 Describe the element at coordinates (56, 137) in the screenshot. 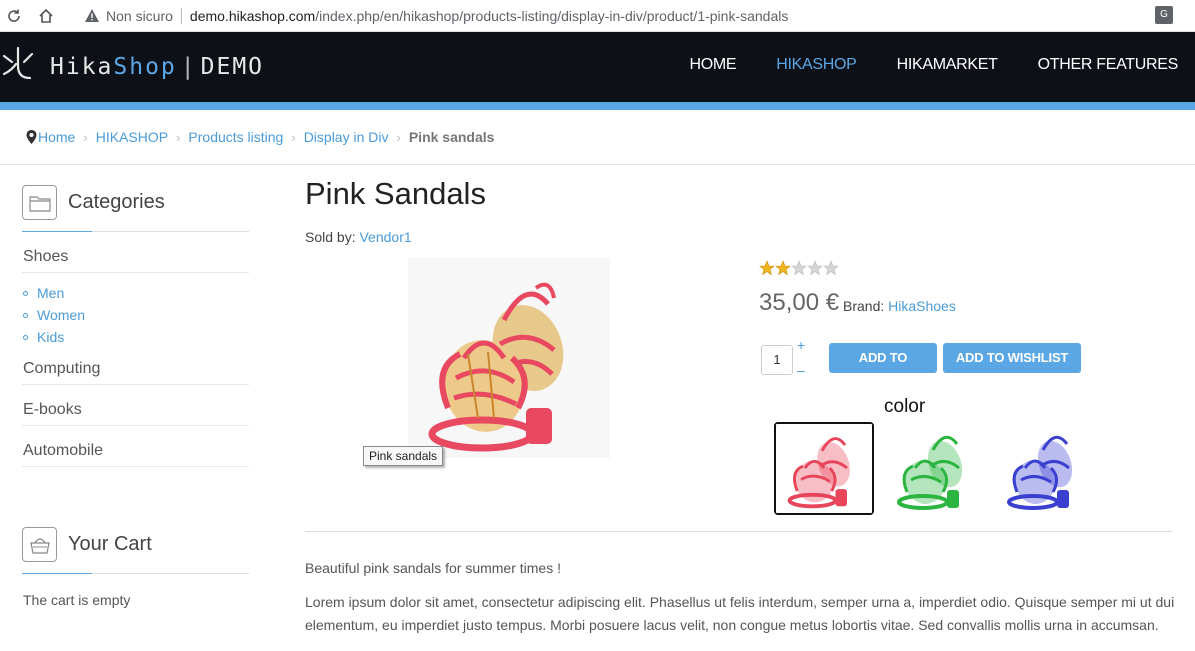

I see `breadcrumb-home: Home` at that location.